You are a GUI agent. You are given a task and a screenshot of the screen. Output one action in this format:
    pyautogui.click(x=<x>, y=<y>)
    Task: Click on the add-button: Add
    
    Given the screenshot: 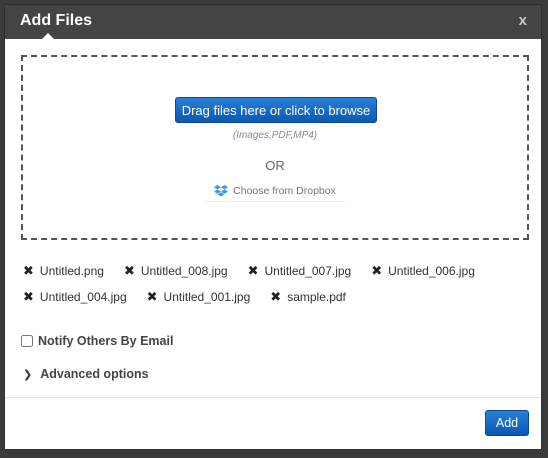 What is the action you would take?
    pyautogui.click(x=507, y=423)
    